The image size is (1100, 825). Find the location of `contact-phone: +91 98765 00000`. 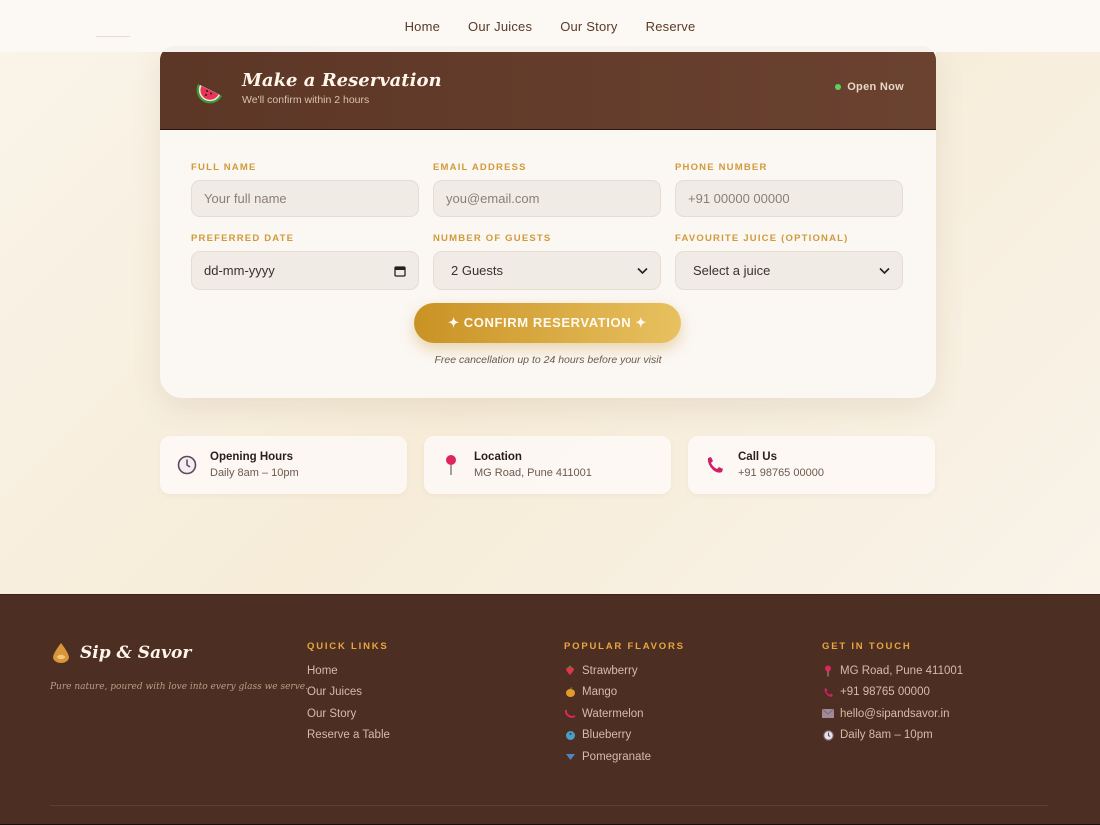

contact-phone: +91 98765 00000 is located at coordinates (892, 693).